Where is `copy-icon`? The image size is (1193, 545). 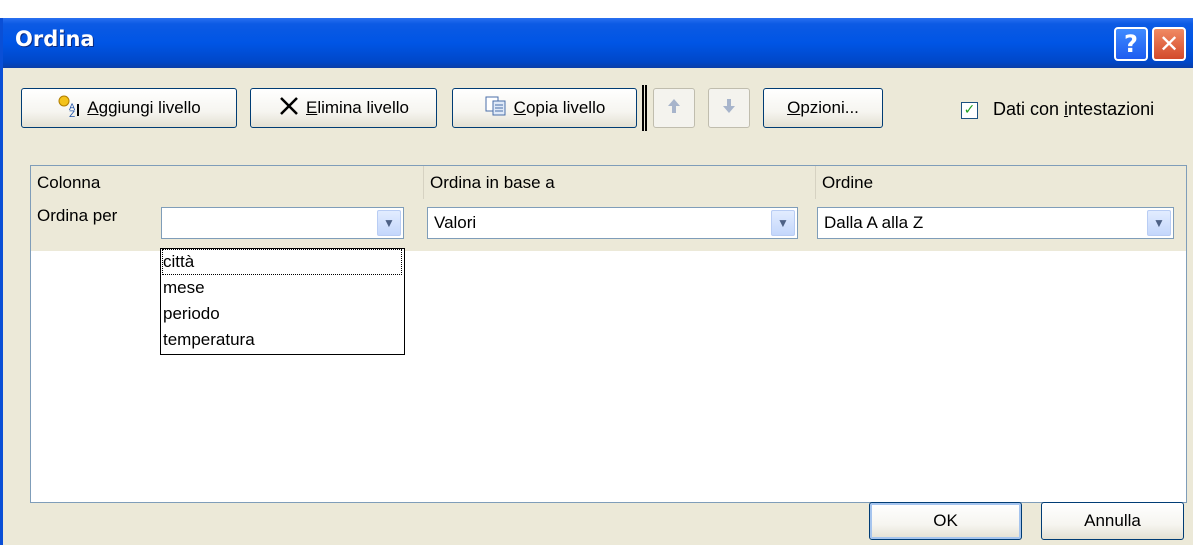 copy-icon is located at coordinates (496, 108).